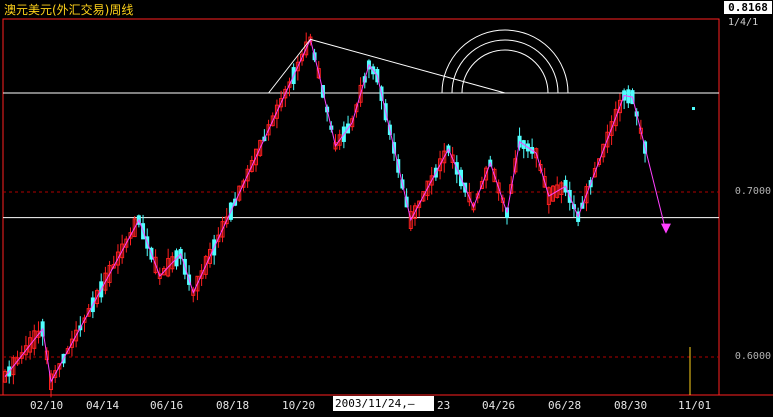 This screenshot has height=417, width=773. What do you see at coordinates (665, 228) in the screenshot?
I see `zigzag-arrow-head` at bounding box center [665, 228].